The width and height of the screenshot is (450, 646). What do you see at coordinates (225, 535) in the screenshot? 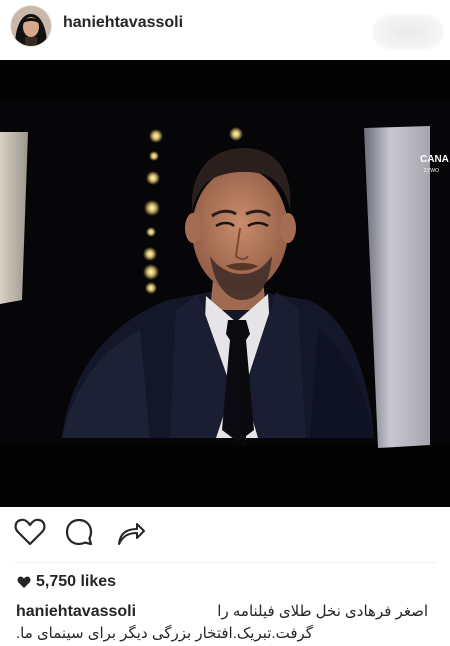
I see `post-actions` at bounding box center [225, 535].